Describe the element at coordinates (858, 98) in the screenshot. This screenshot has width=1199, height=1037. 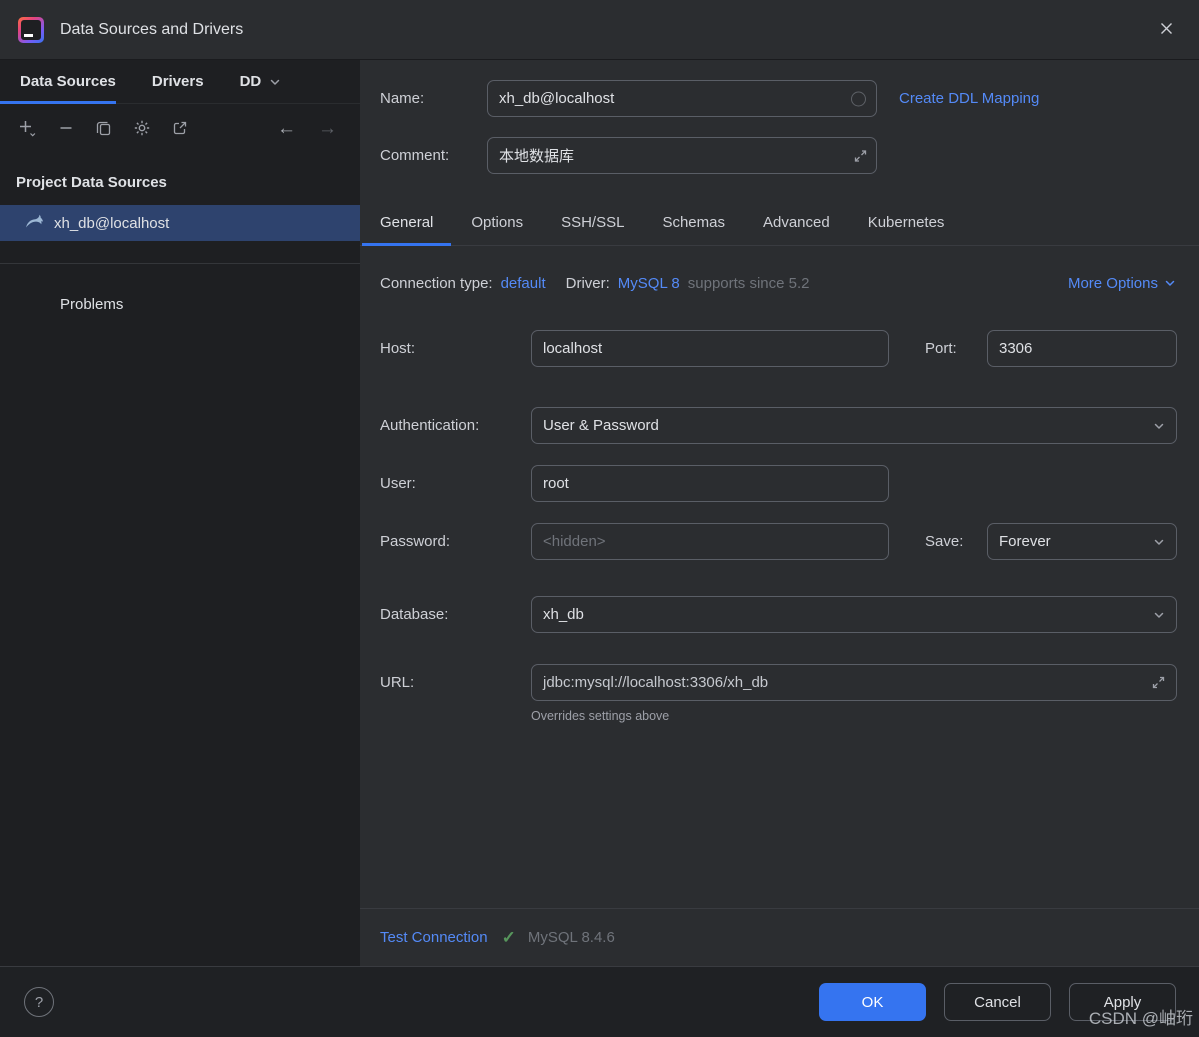
I see `status-circle-icon` at that location.